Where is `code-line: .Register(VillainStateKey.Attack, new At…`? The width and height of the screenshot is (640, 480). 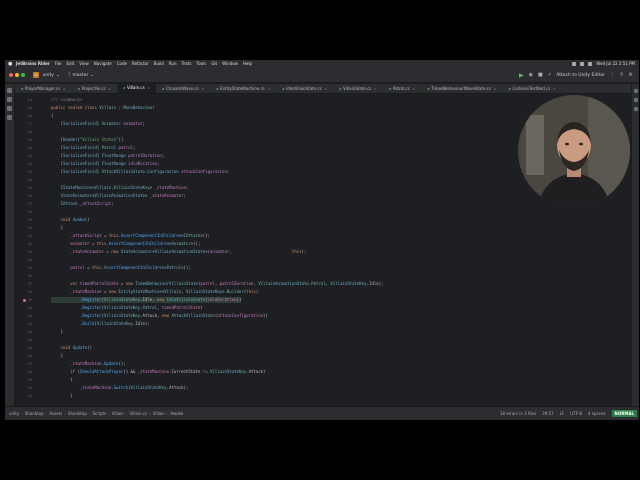 code-line: .Register(VillainStateKey.Attack, new At… is located at coordinates (159, 316).